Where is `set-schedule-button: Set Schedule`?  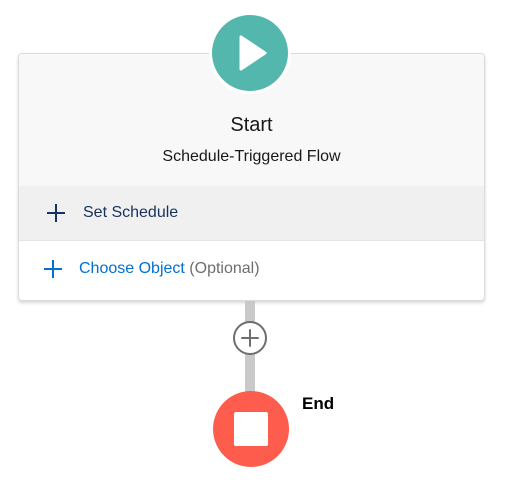 set-schedule-button: Set Schedule is located at coordinates (251, 213).